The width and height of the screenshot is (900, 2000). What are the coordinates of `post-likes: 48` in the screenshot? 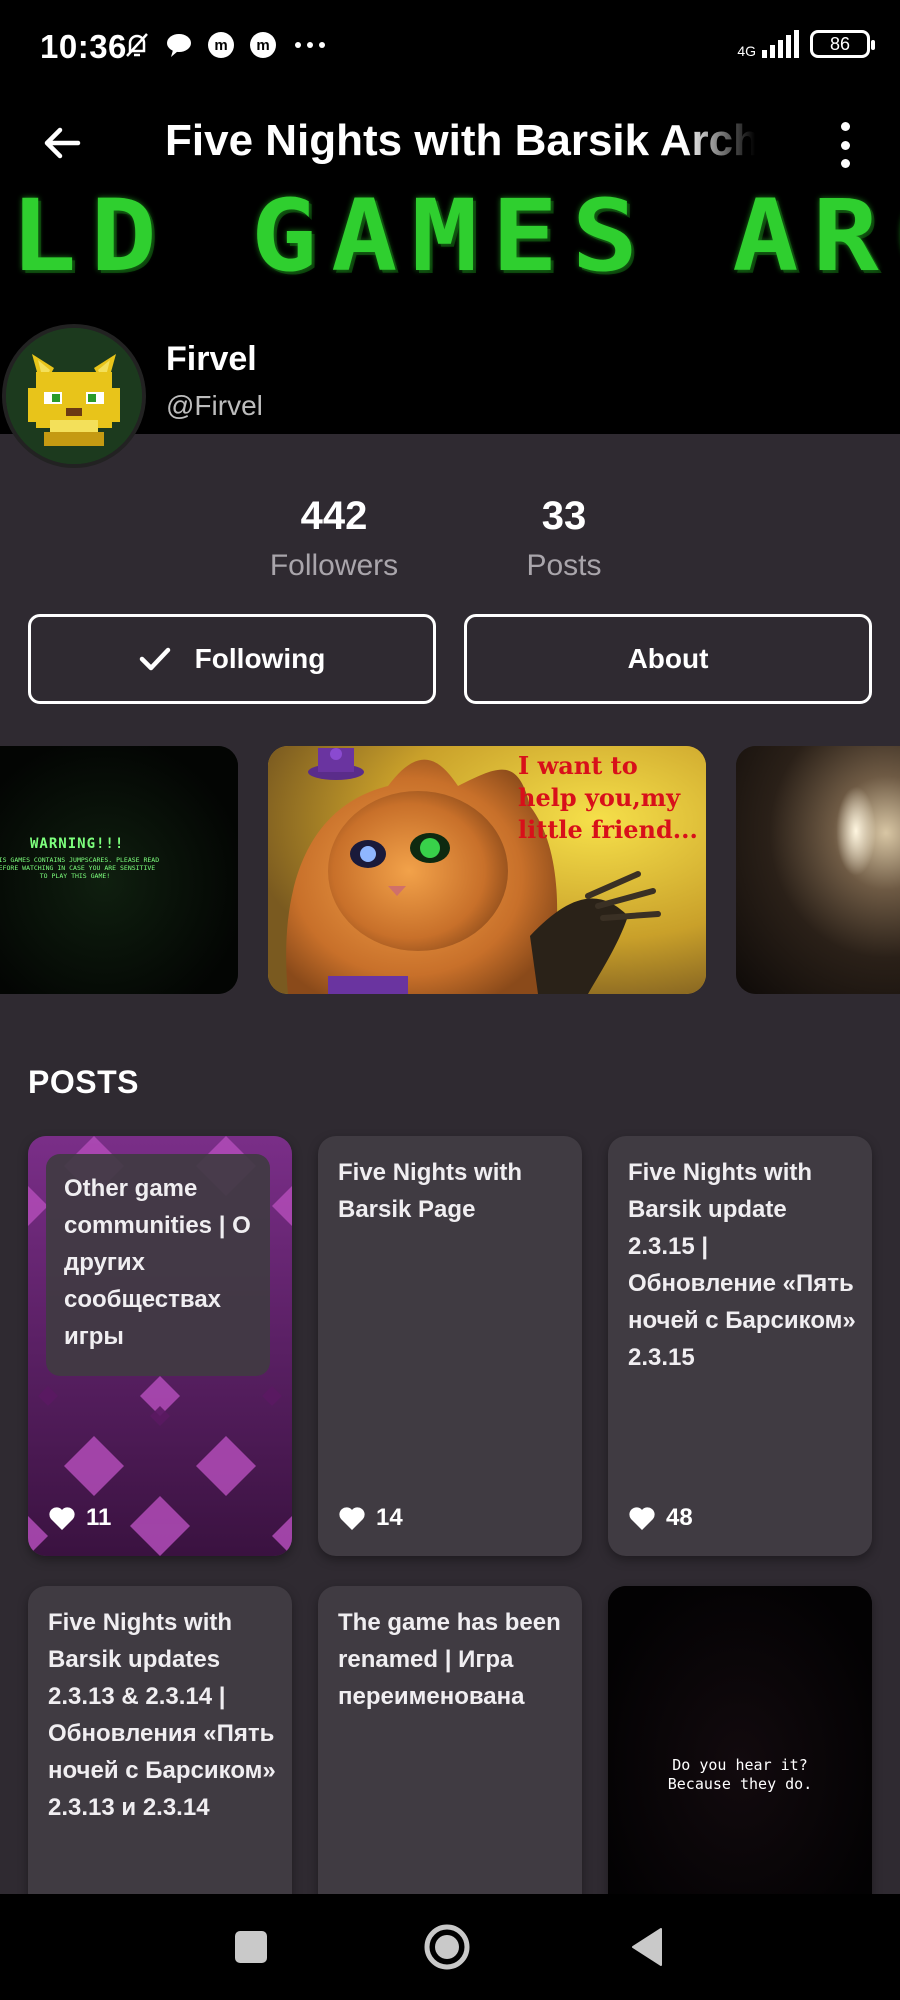 It's located at (660, 1518).